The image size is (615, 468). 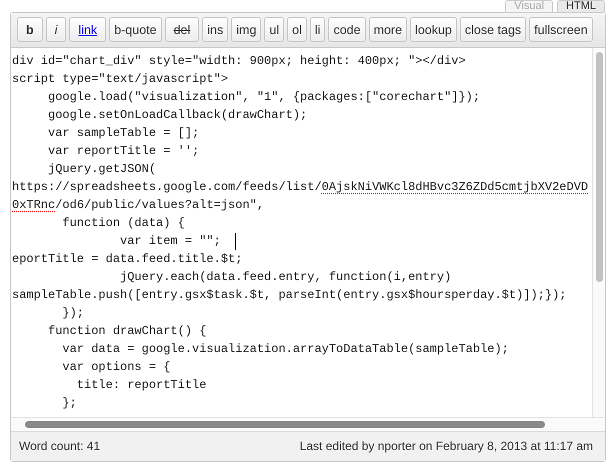 I want to click on toolbar-button: li, so click(x=318, y=29).